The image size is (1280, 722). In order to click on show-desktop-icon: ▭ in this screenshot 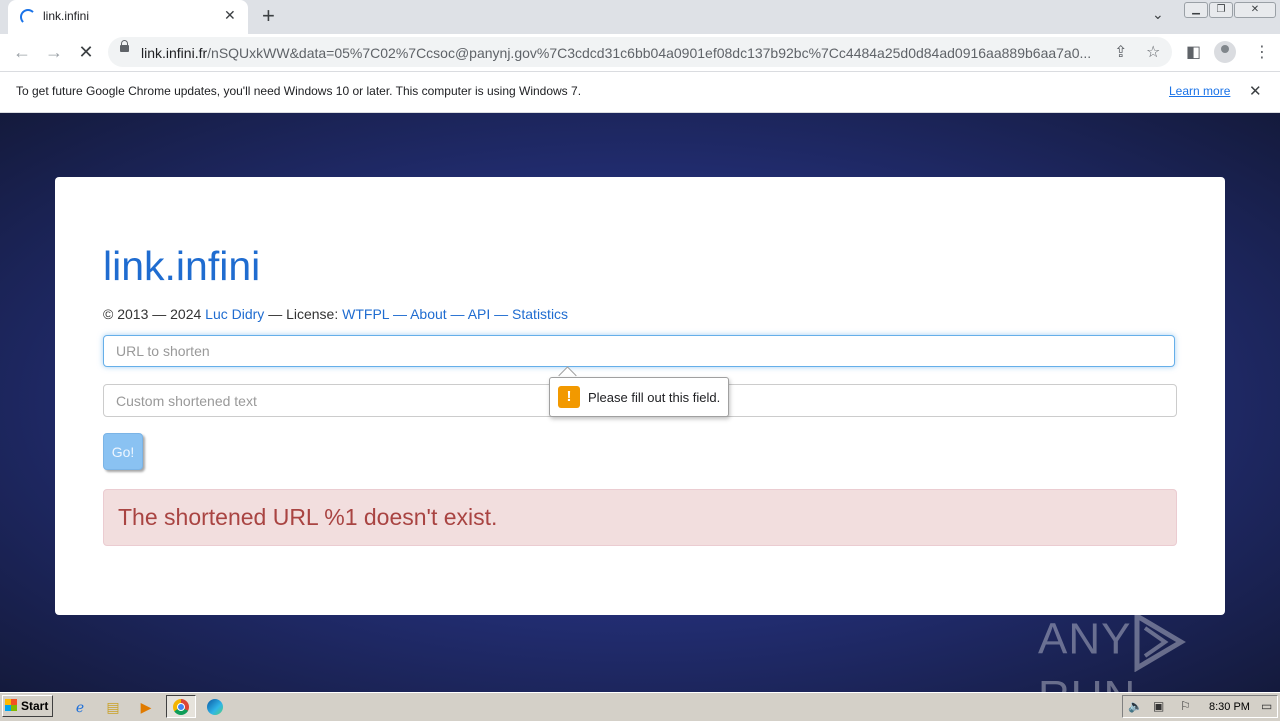, I will do `click(1266, 706)`.